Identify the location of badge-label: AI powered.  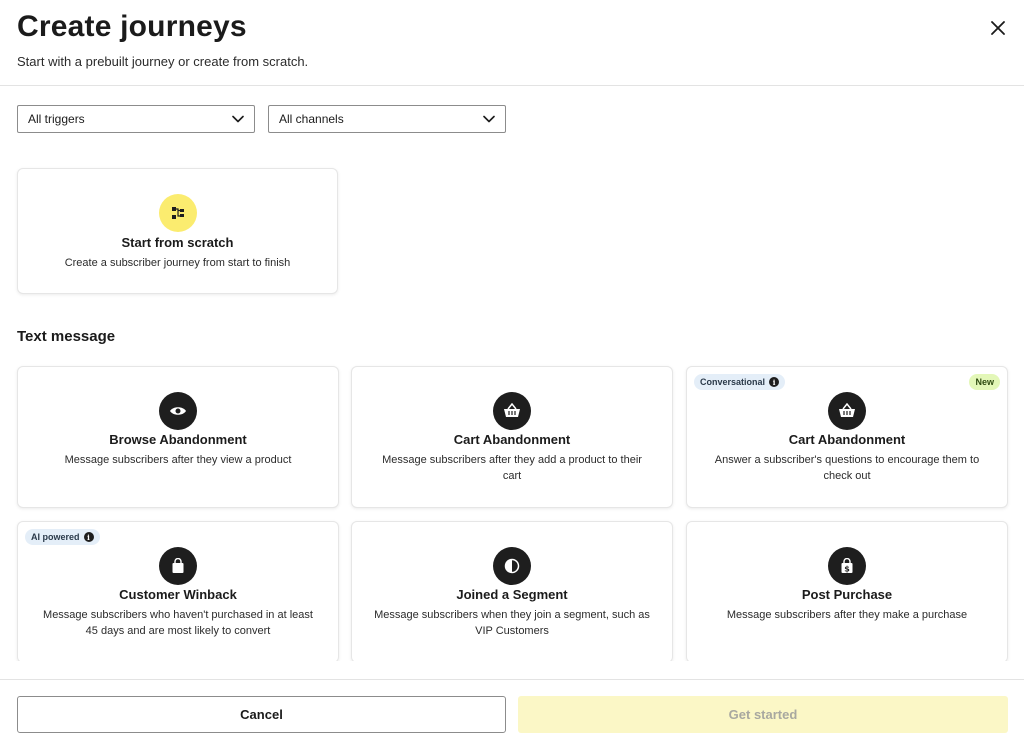
(55, 537).